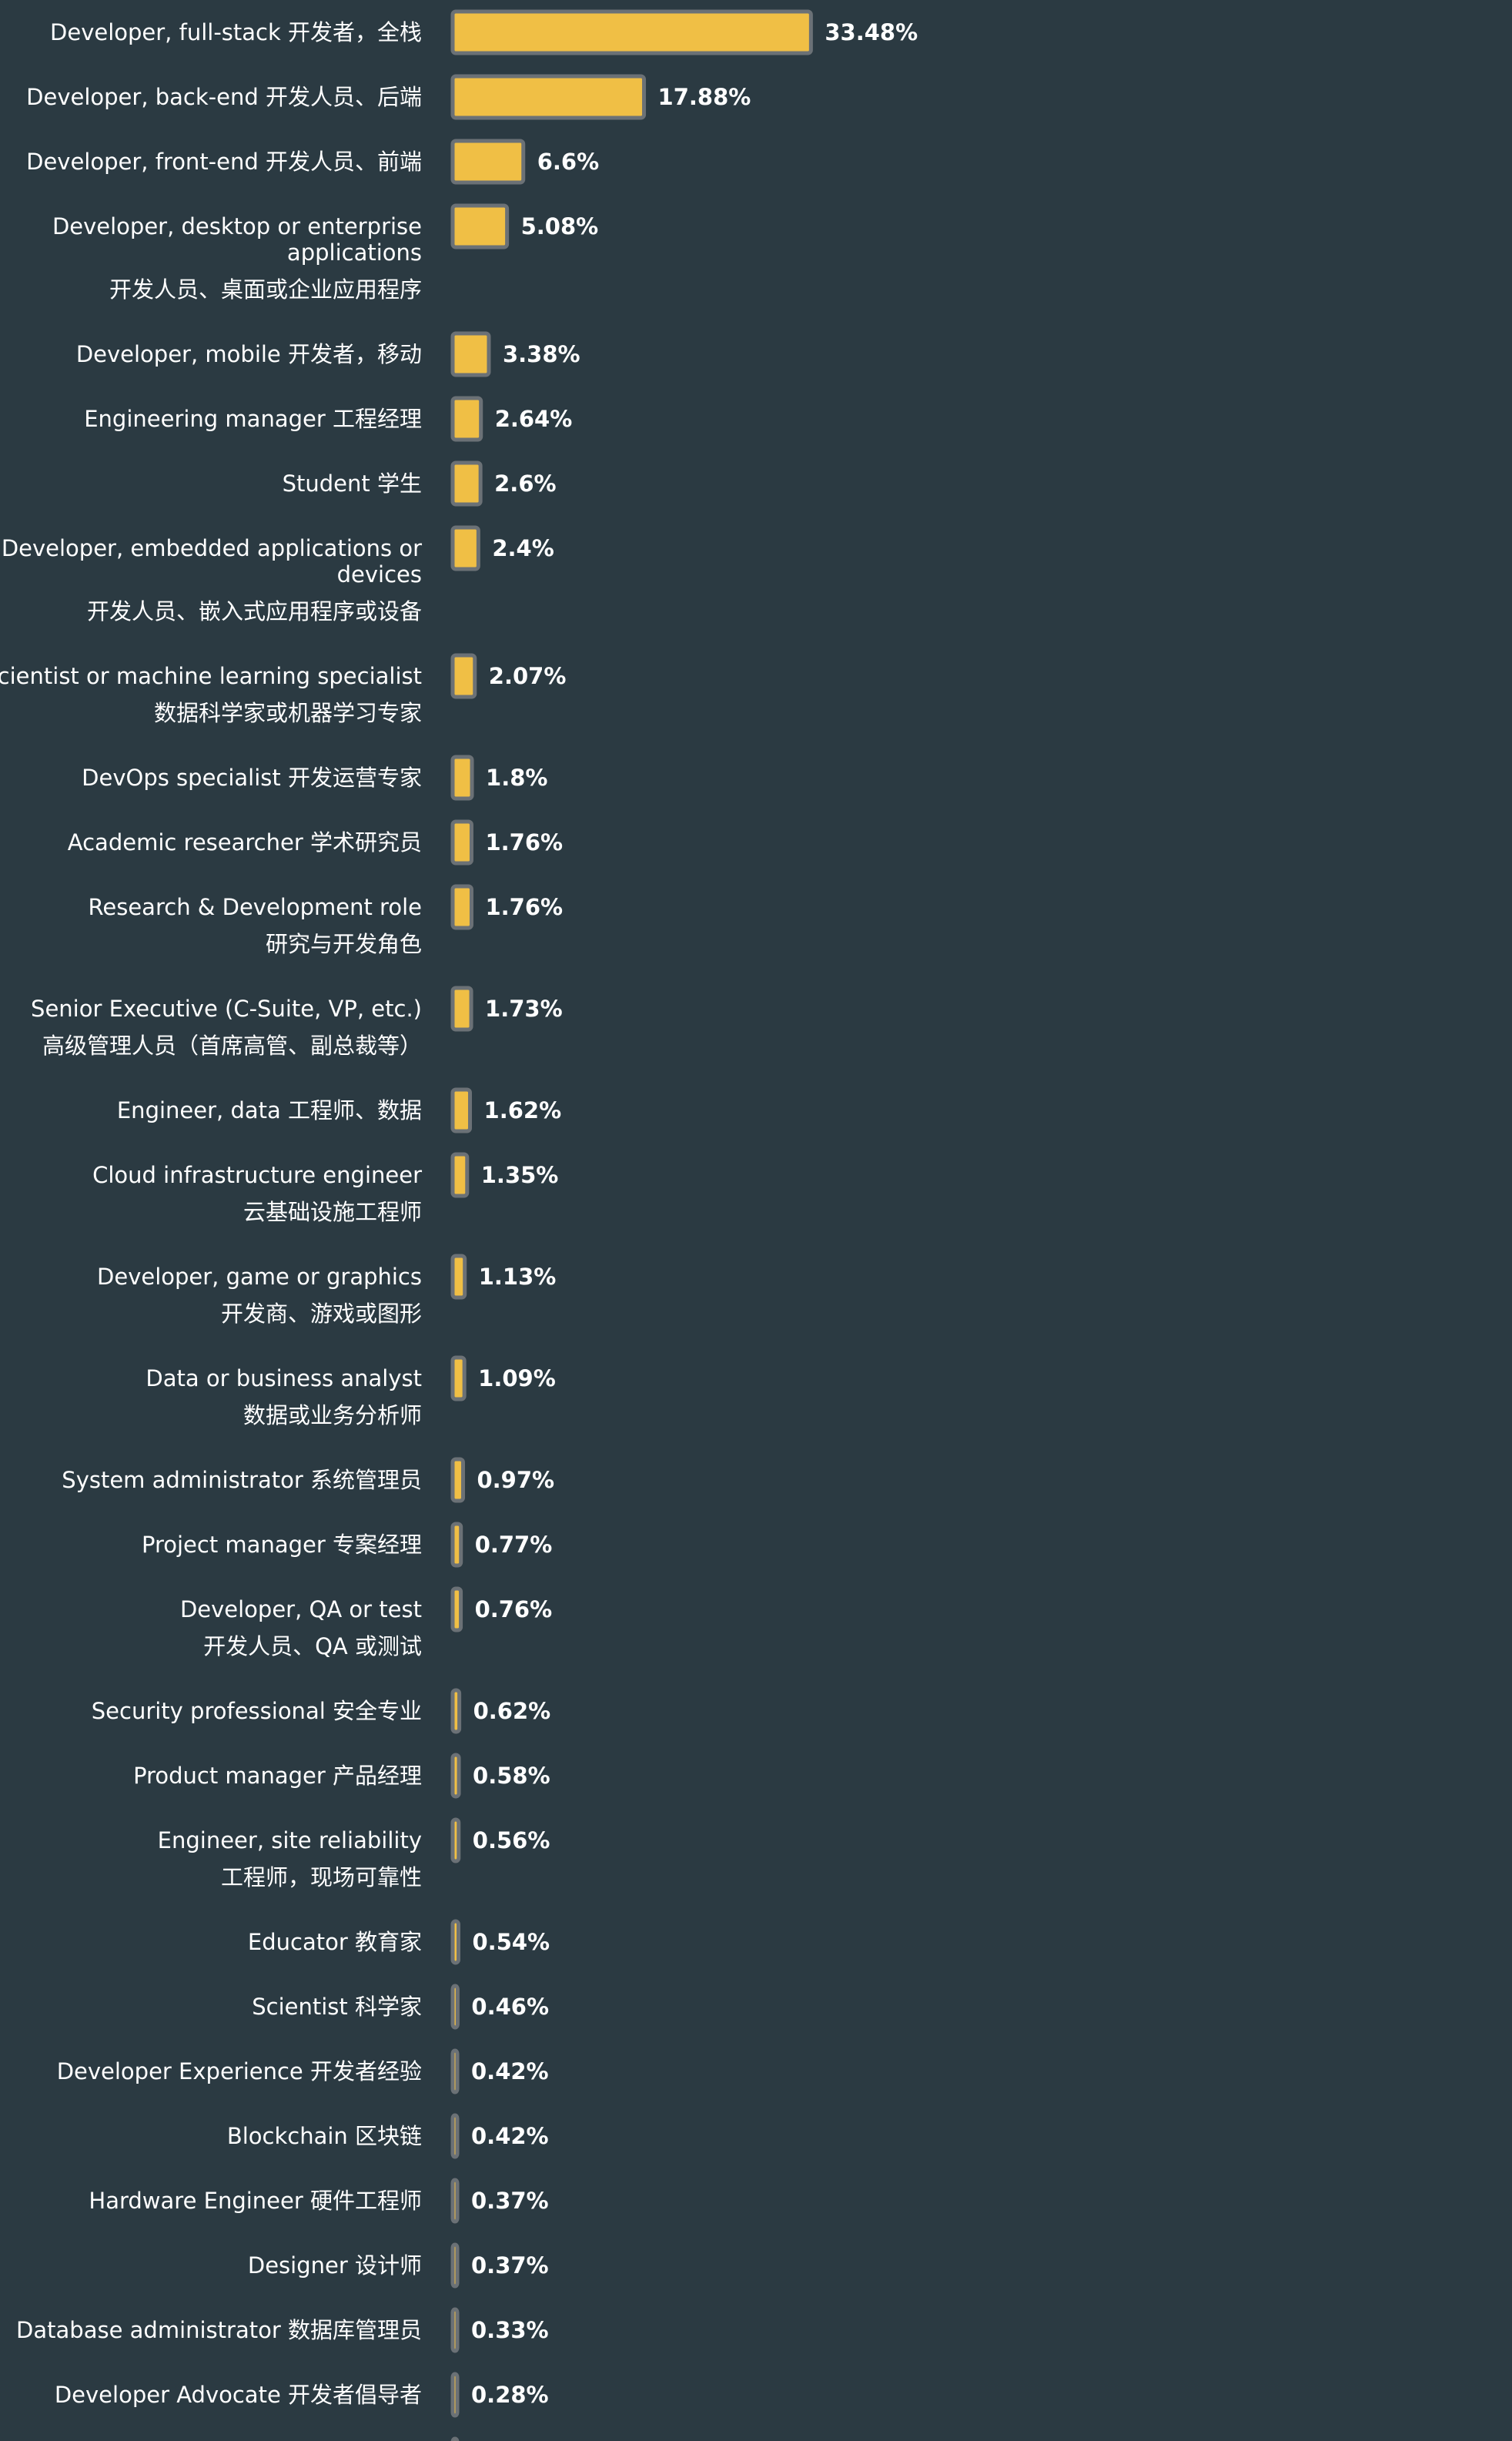  I want to click on category-label: 数据科学家或机器学习专家, so click(288, 713).